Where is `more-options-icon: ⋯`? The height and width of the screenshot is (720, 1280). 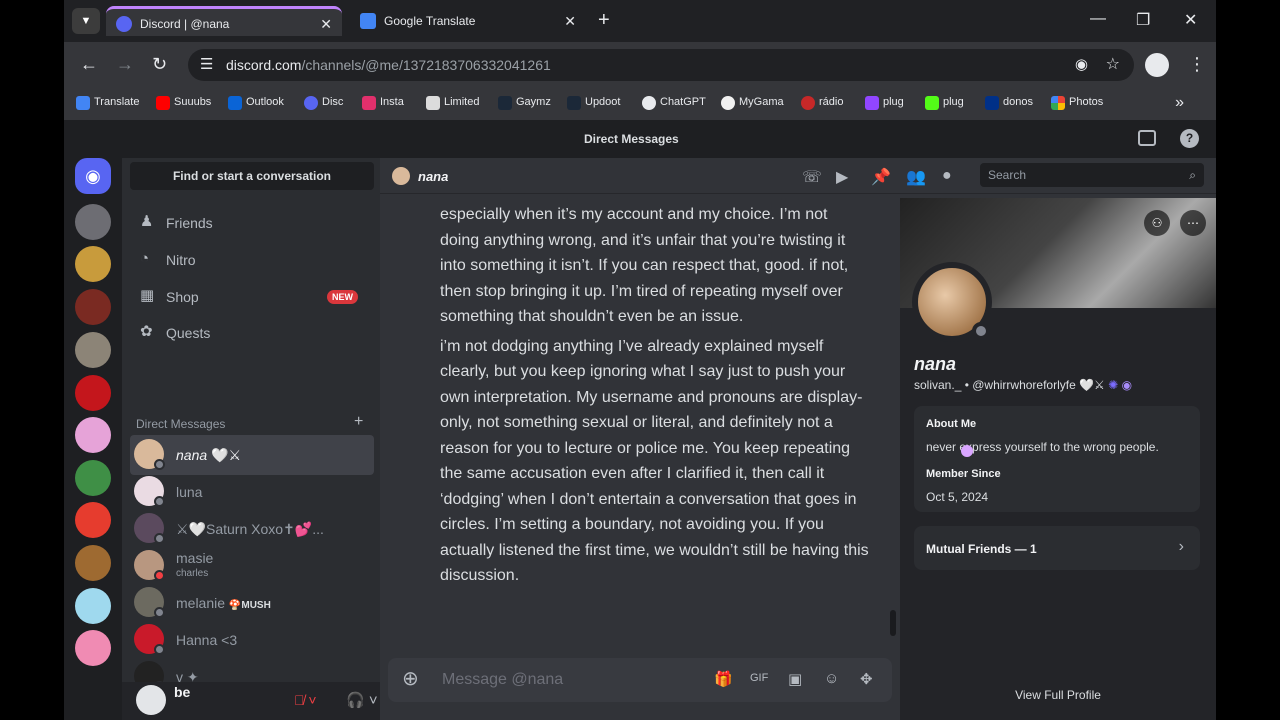 more-options-icon: ⋯ is located at coordinates (1193, 223).